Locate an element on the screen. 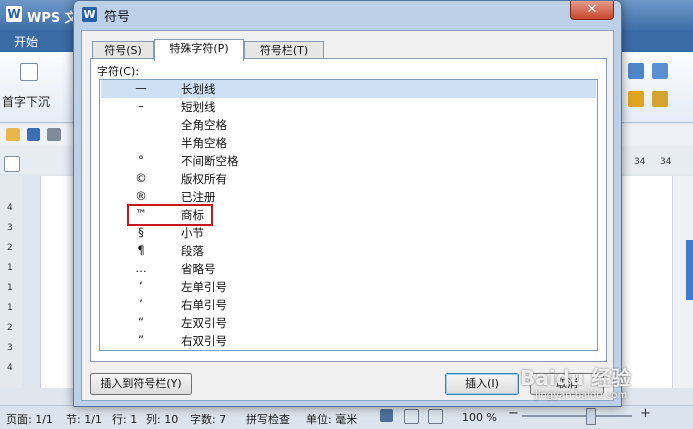 The height and width of the screenshot is (429, 693). character-row: ’ 右单引号 is located at coordinates (348, 305).